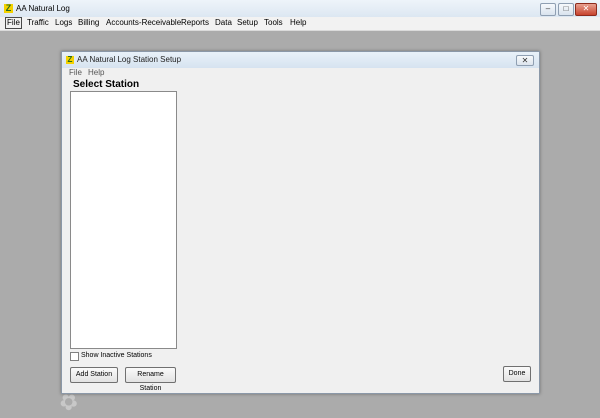 This screenshot has width=600, height=418. I want to click on dialog-close-button: ✕, so click(525, 60).